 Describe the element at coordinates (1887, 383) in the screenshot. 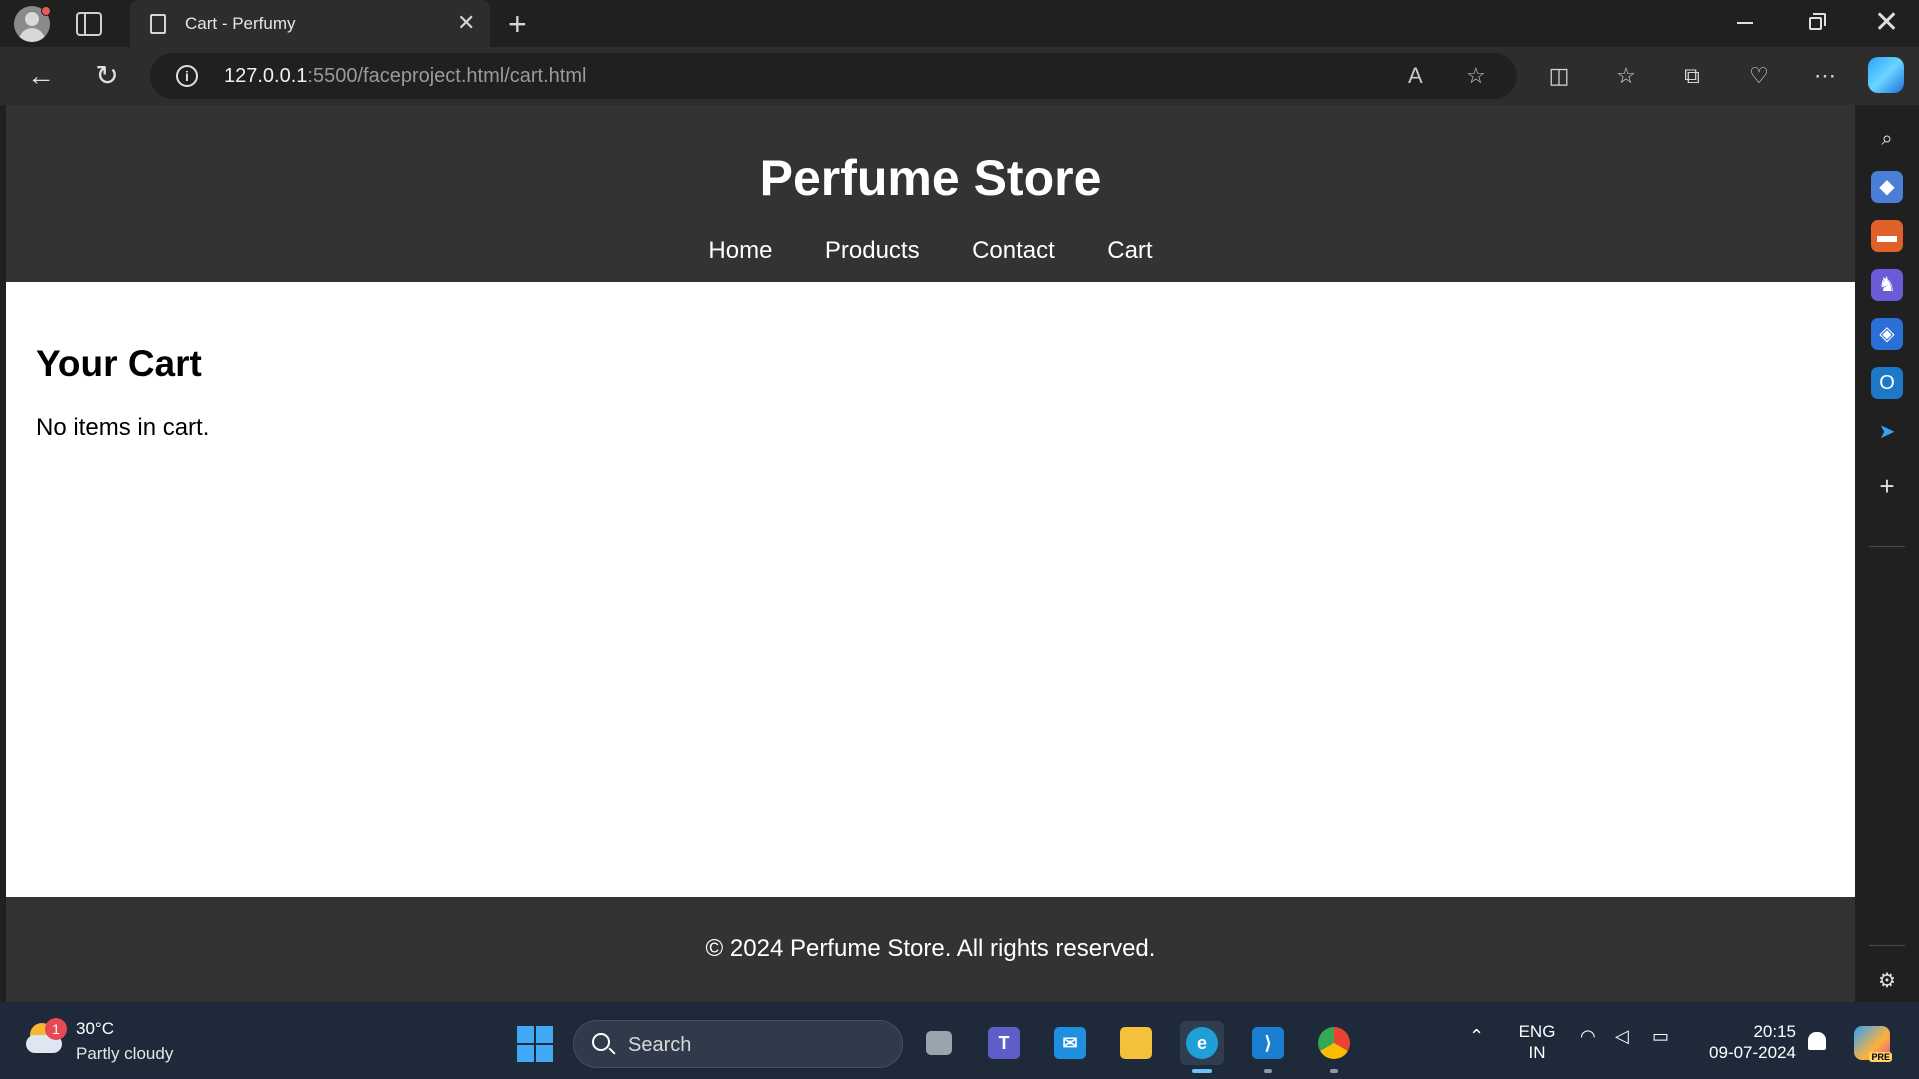

I see `outlook-icon: O` at that location.